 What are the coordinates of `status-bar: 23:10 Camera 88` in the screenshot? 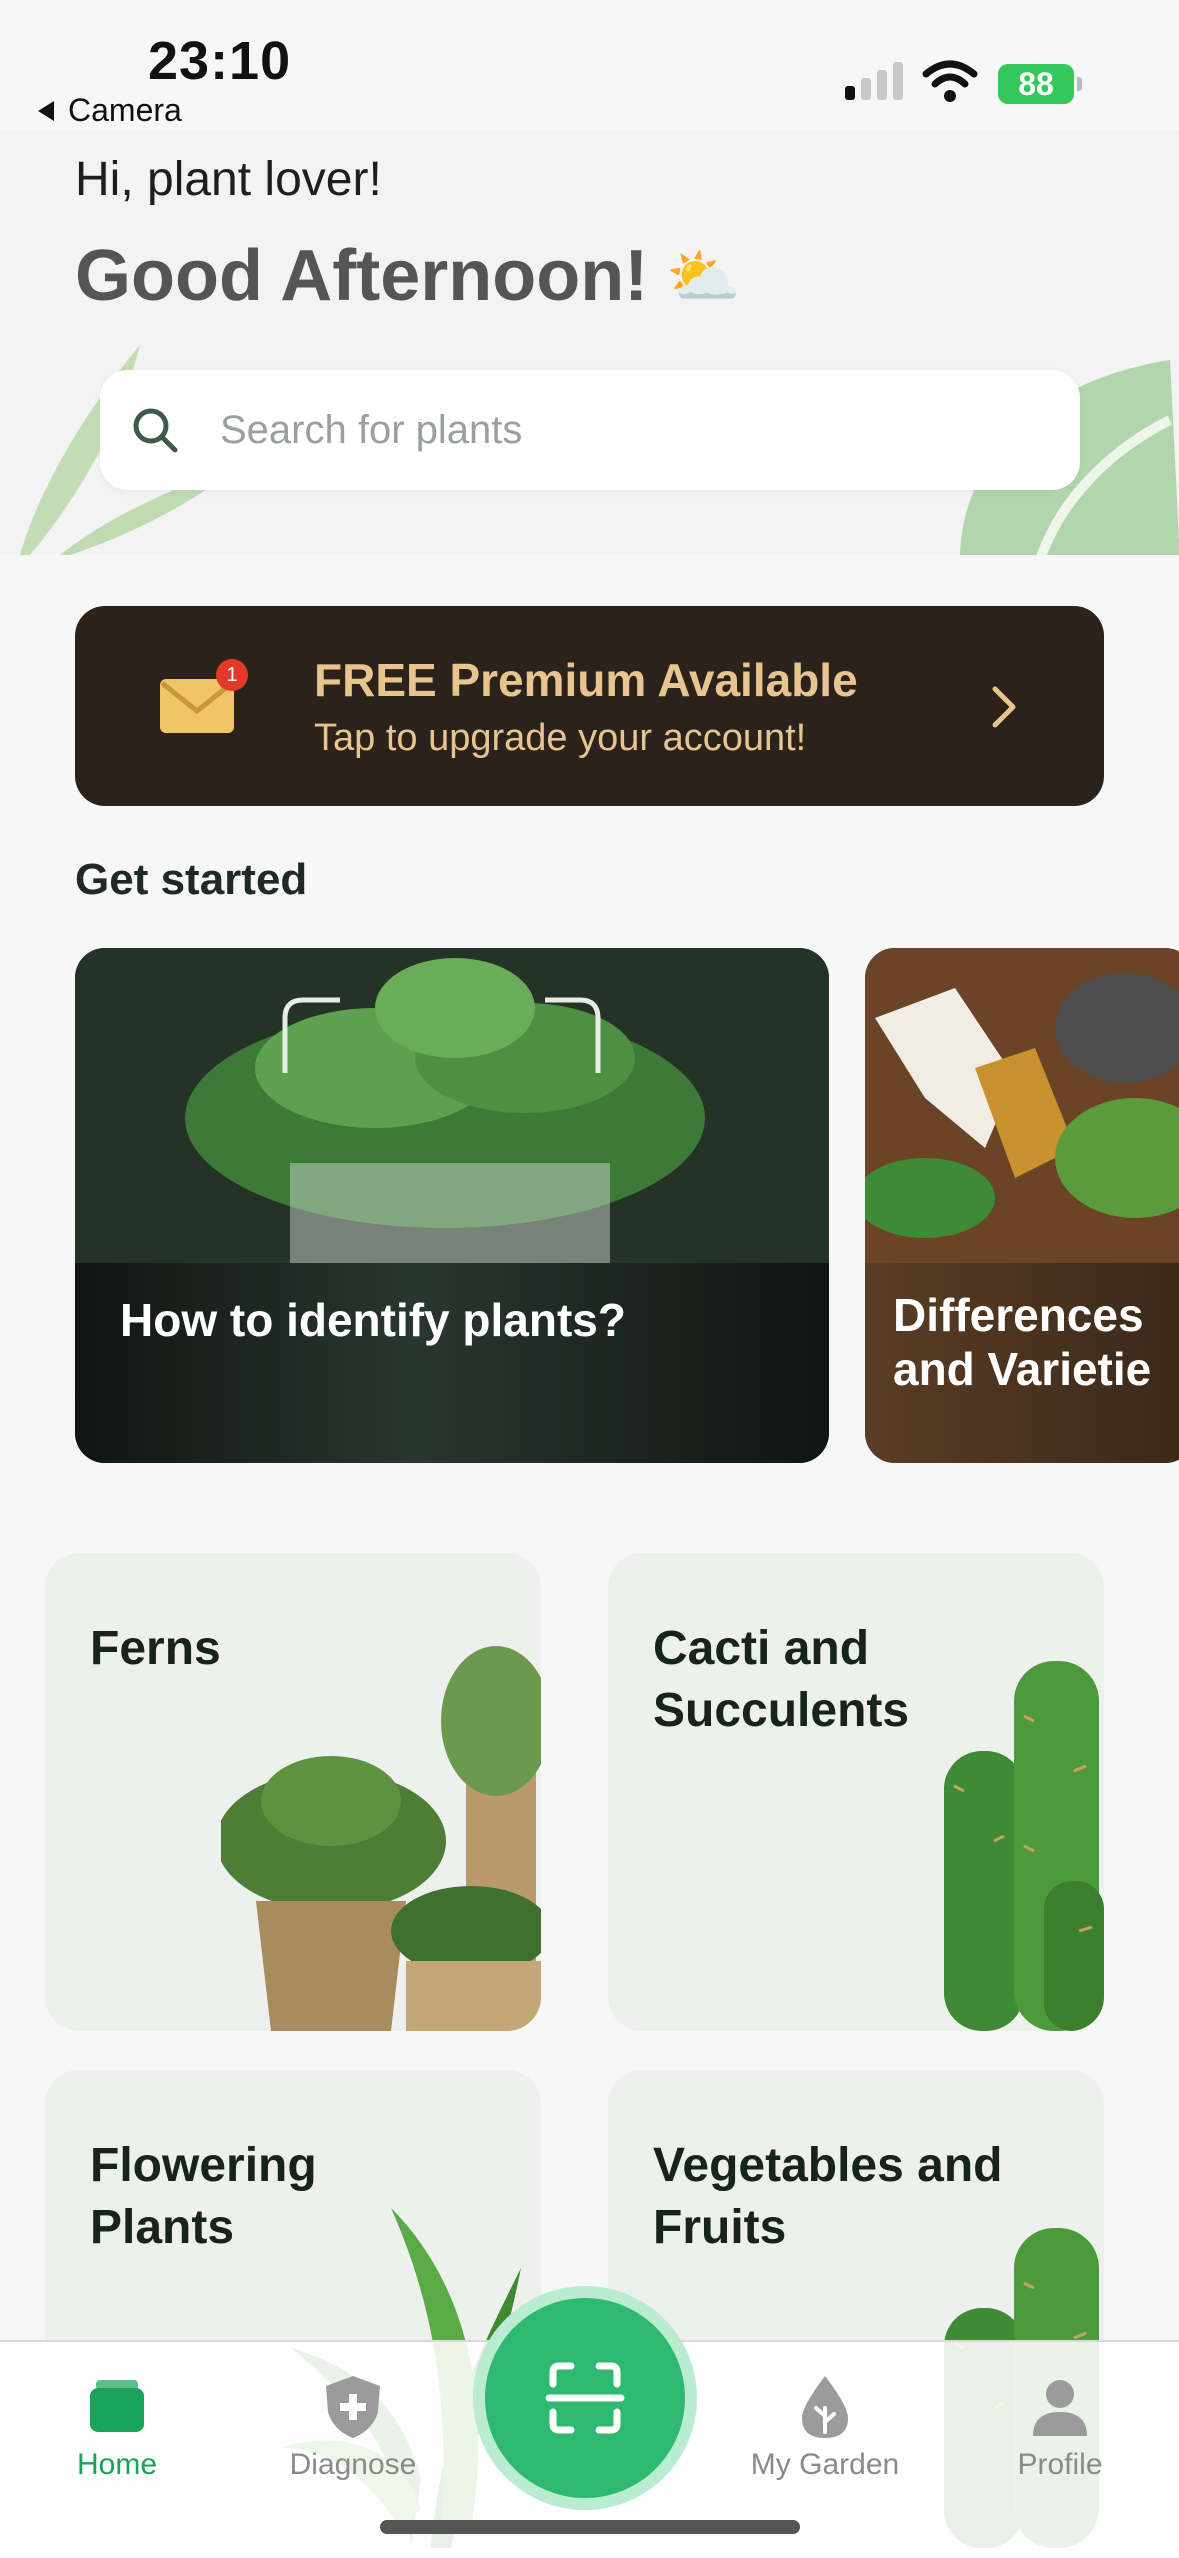 It's located at (589, 70).